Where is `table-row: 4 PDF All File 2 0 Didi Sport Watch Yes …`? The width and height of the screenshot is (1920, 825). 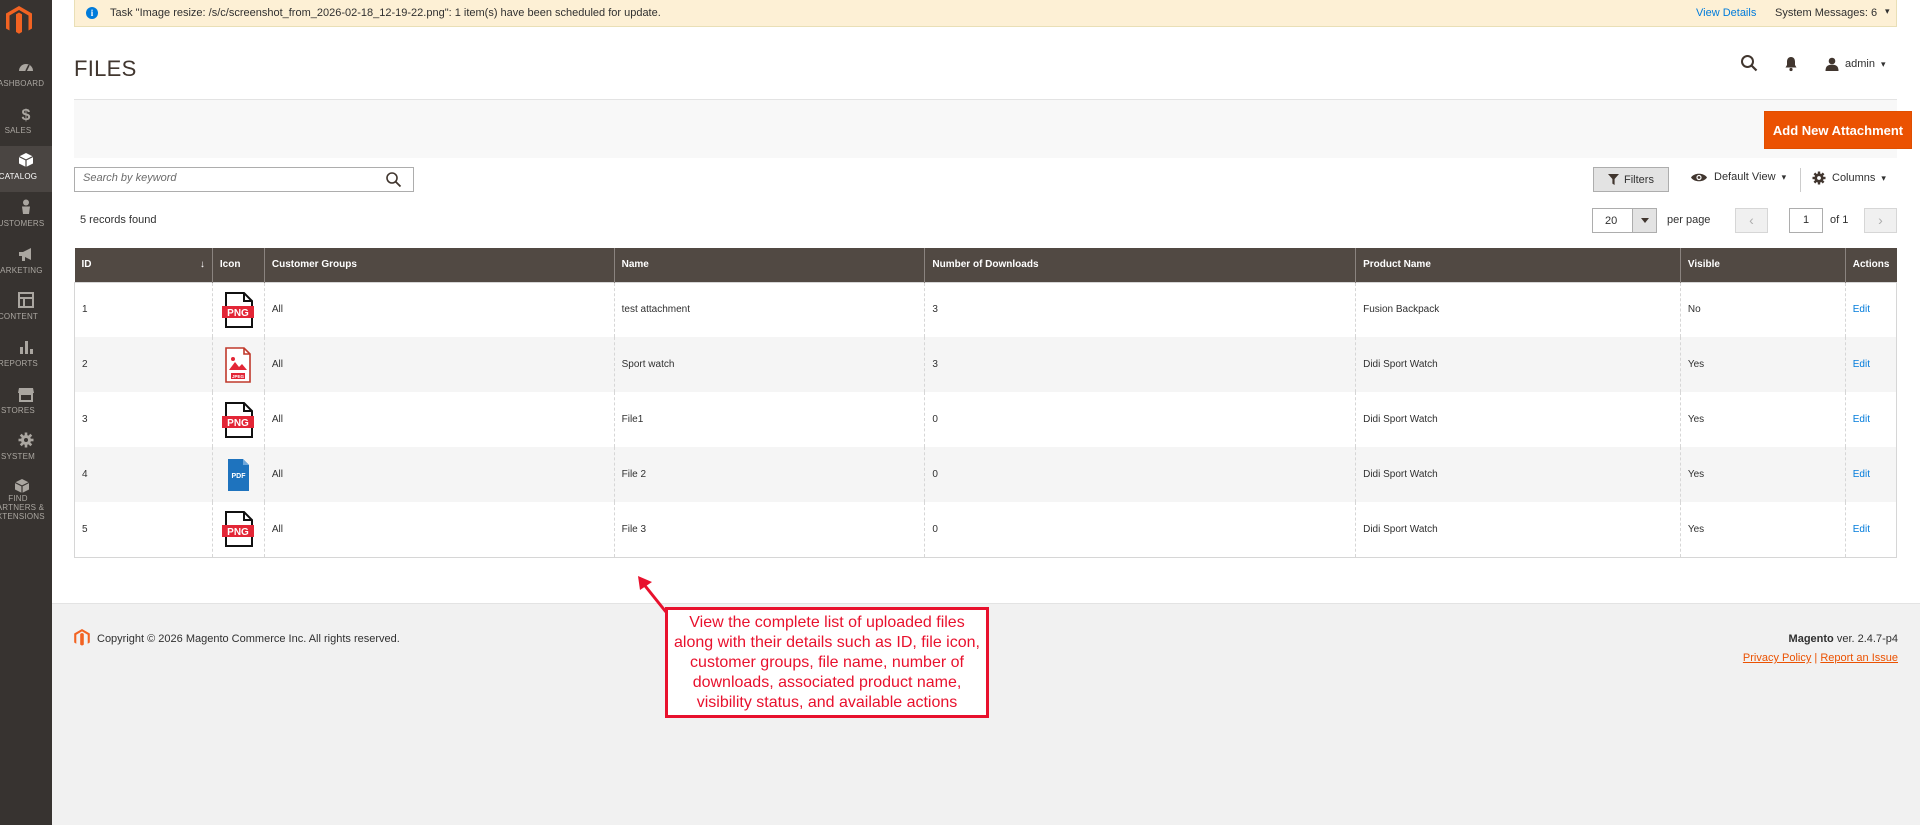 table-row: 4 PDF All File 2 0 Didi Sport Watch Yes … is located at coordinates (985, 474).